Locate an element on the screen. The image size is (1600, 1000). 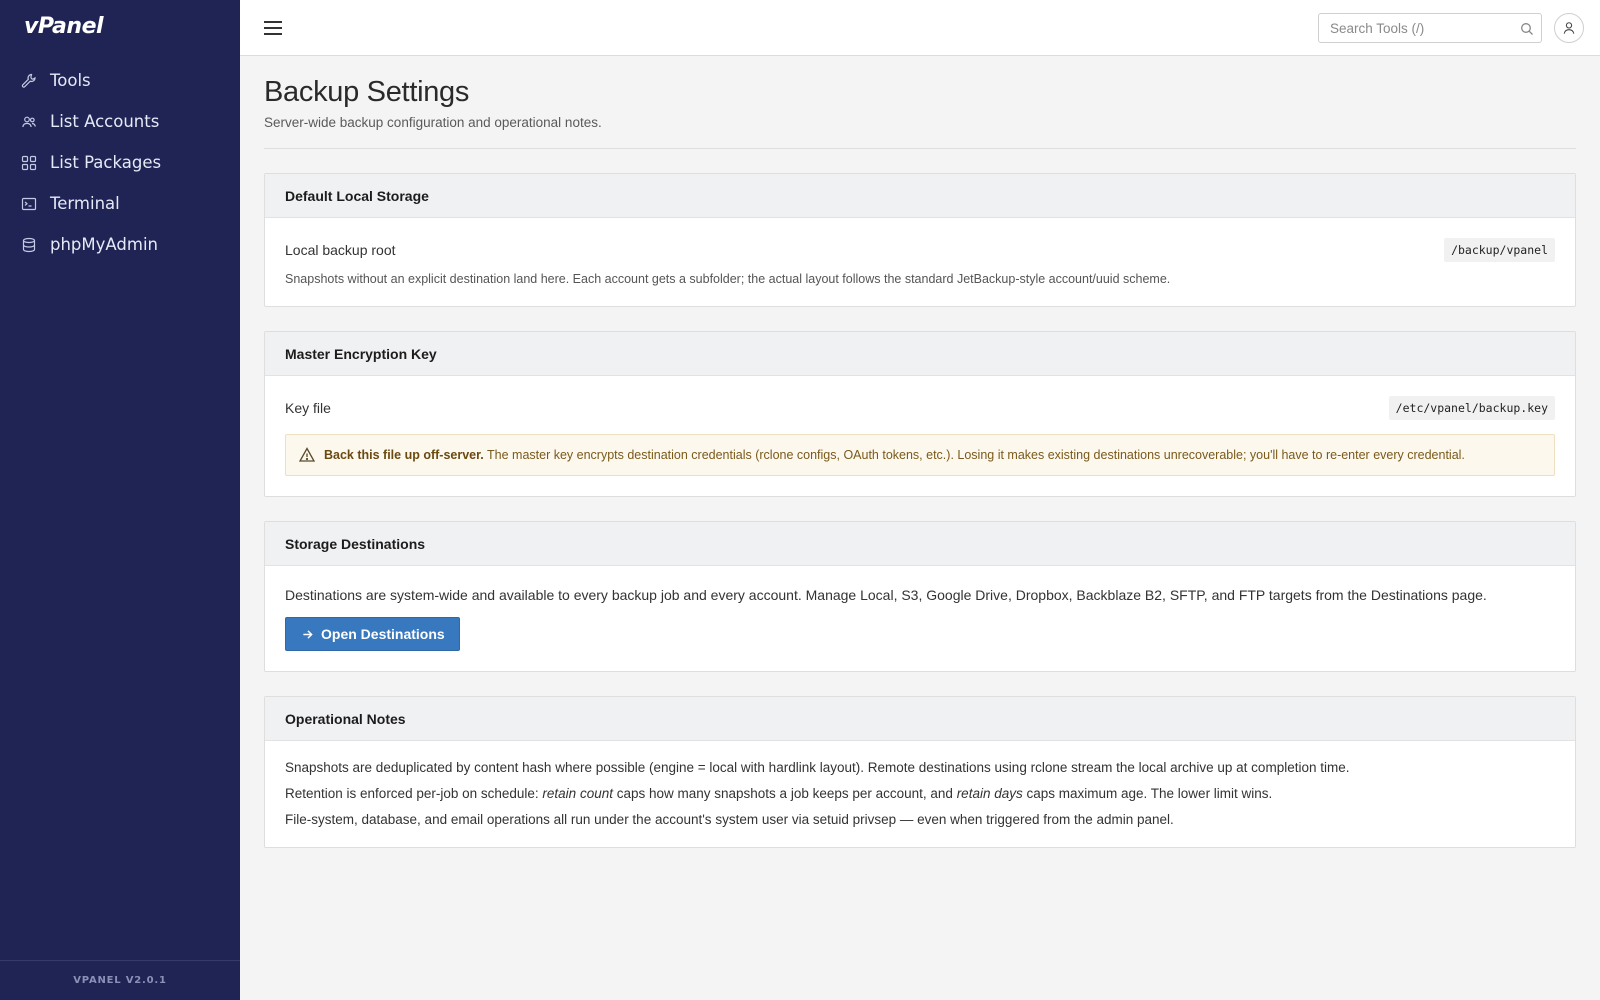
users-icon is located at coordinates (29, 122).